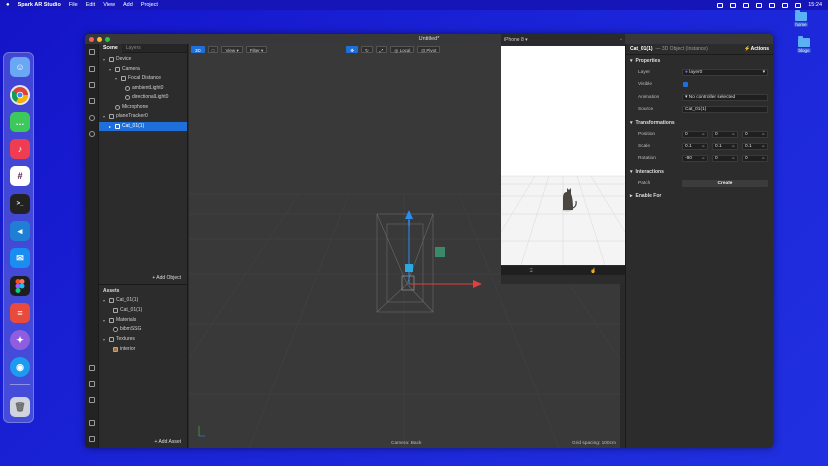 This screenshot has width=828, height=466. What do you see at coordinates (798, 5) in the screenshot?
I see `control-center-icon` at bounding box center [798, 5].